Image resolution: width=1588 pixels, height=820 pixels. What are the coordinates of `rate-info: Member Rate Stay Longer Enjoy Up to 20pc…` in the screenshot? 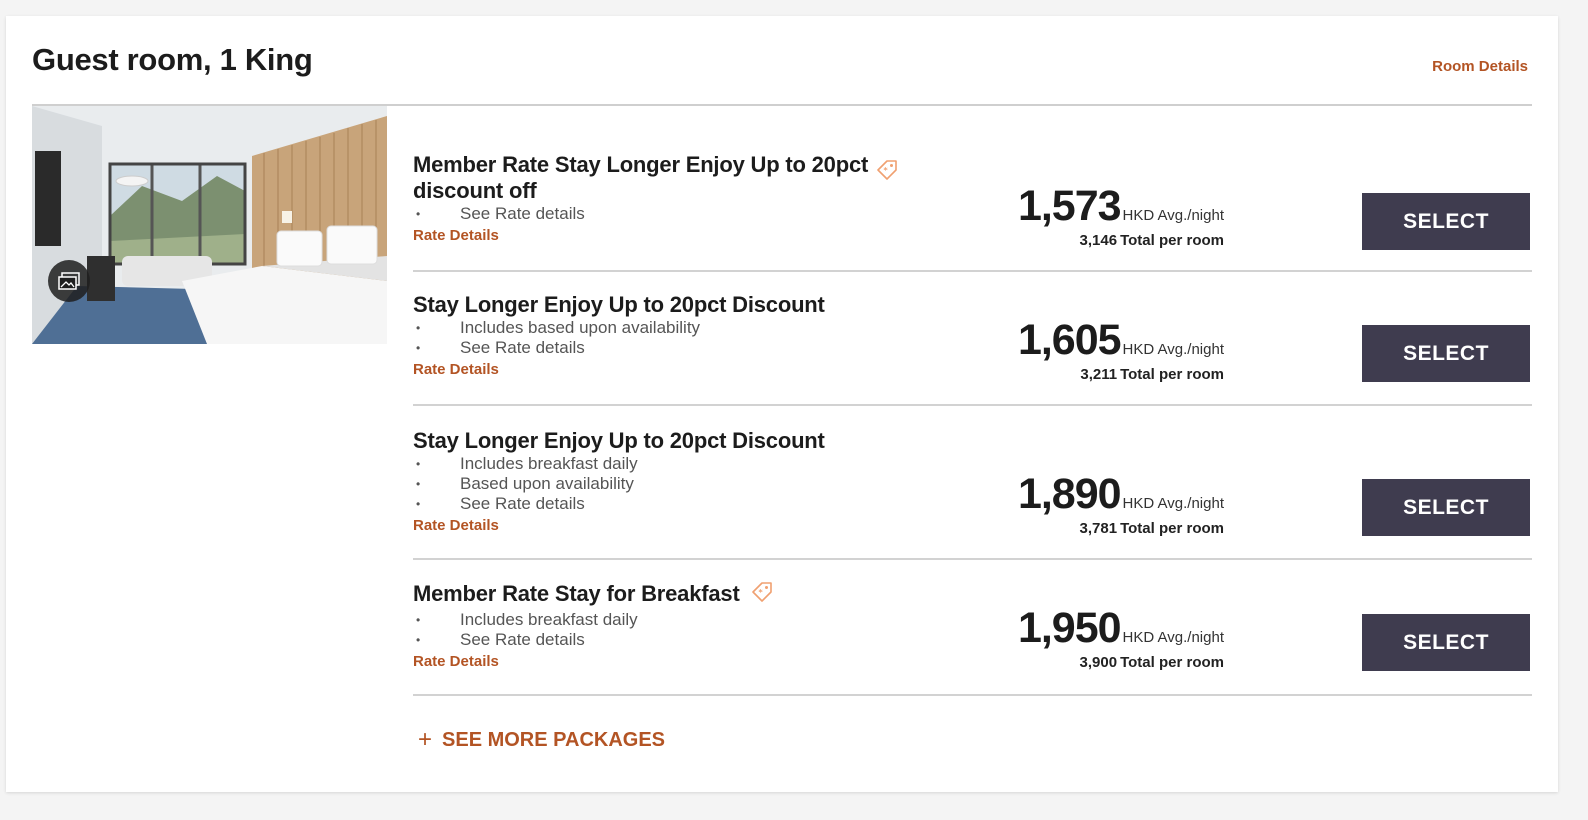 It's located at (655, 198).